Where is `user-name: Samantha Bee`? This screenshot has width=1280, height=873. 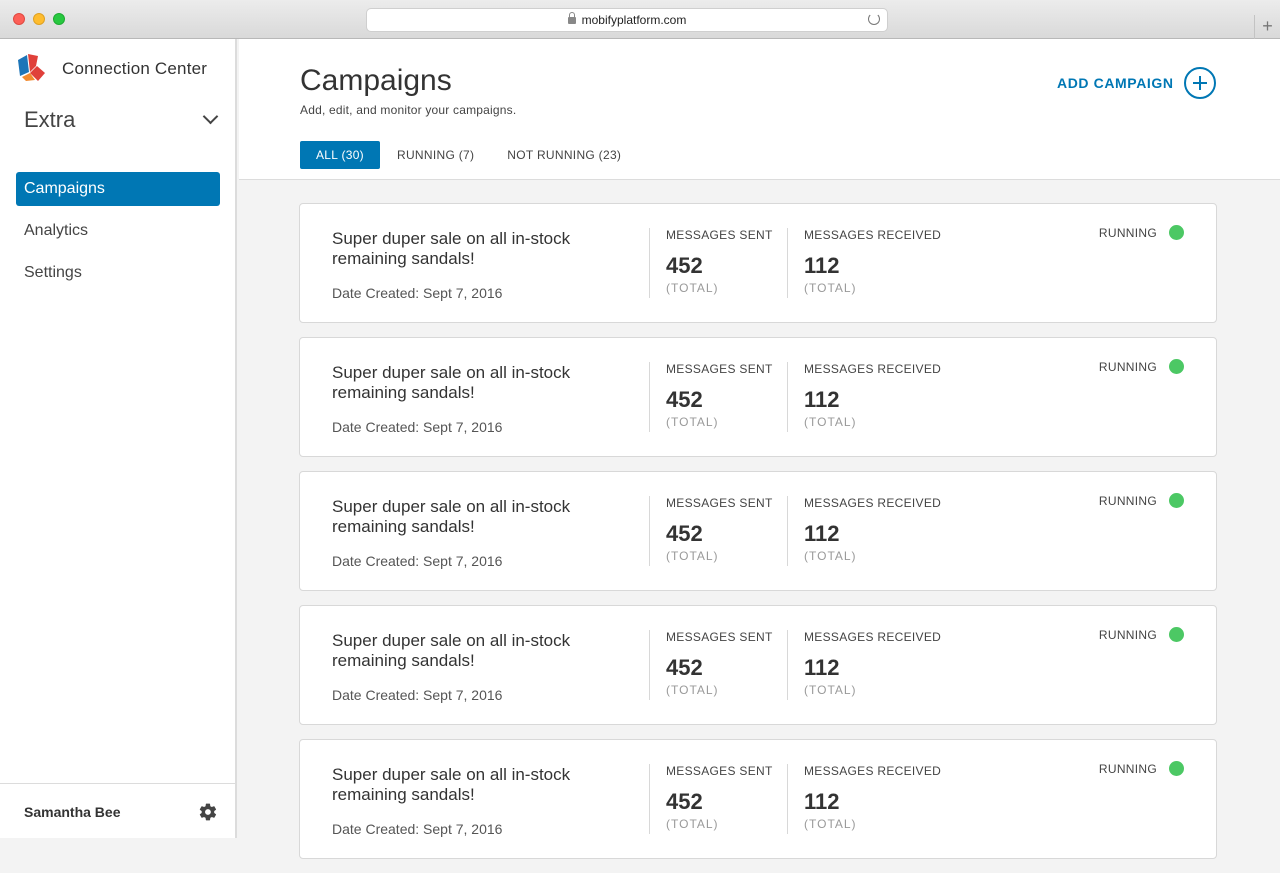
user-name: Samantha Bee is located at coordinates (72, 812).